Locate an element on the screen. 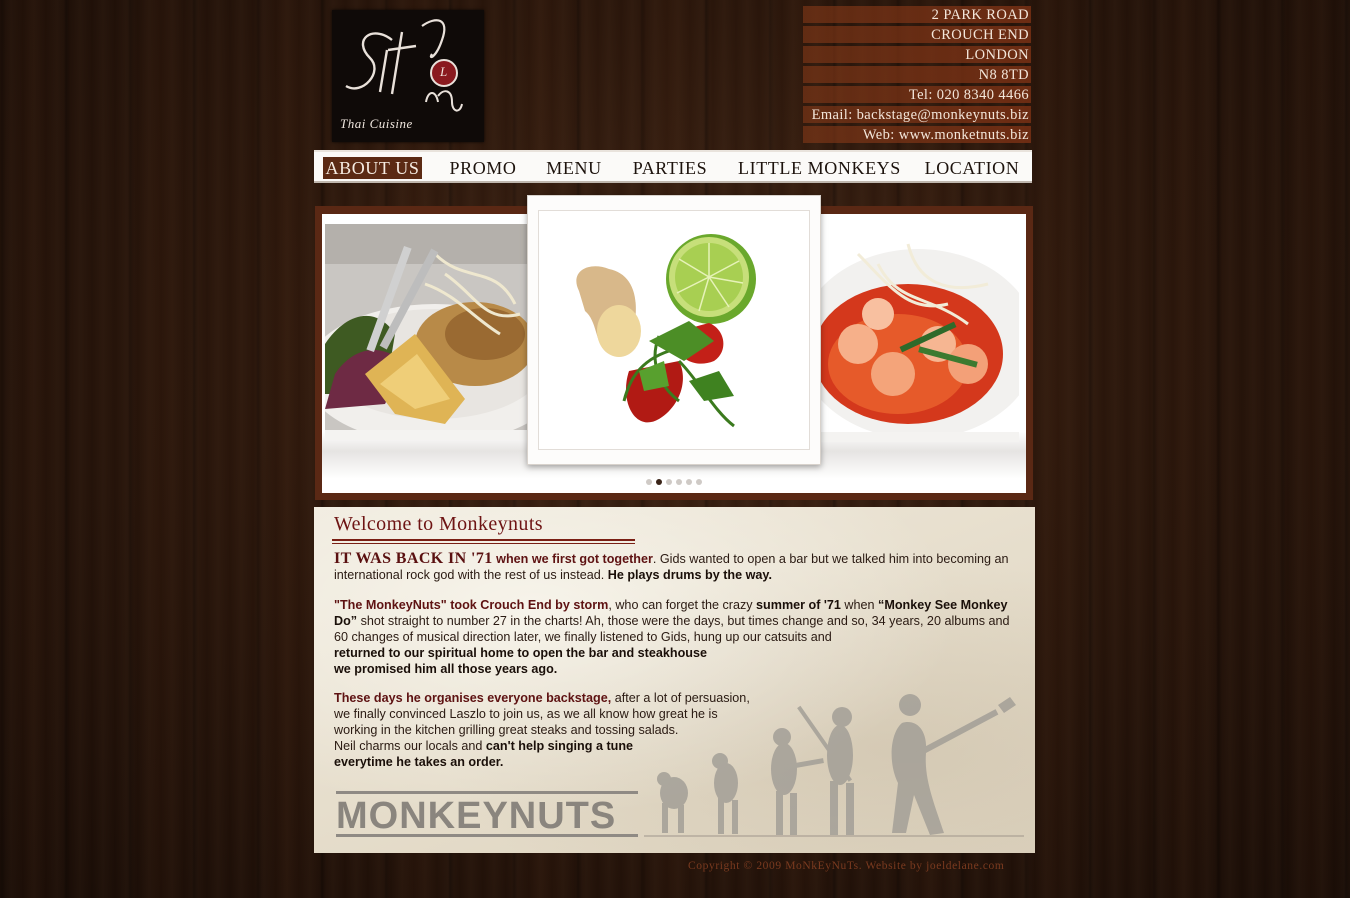 This screenshot has height=898, width=1350. nav-little-monkeys: LITTLE MONKEYS is located at coordinates (819, 168).